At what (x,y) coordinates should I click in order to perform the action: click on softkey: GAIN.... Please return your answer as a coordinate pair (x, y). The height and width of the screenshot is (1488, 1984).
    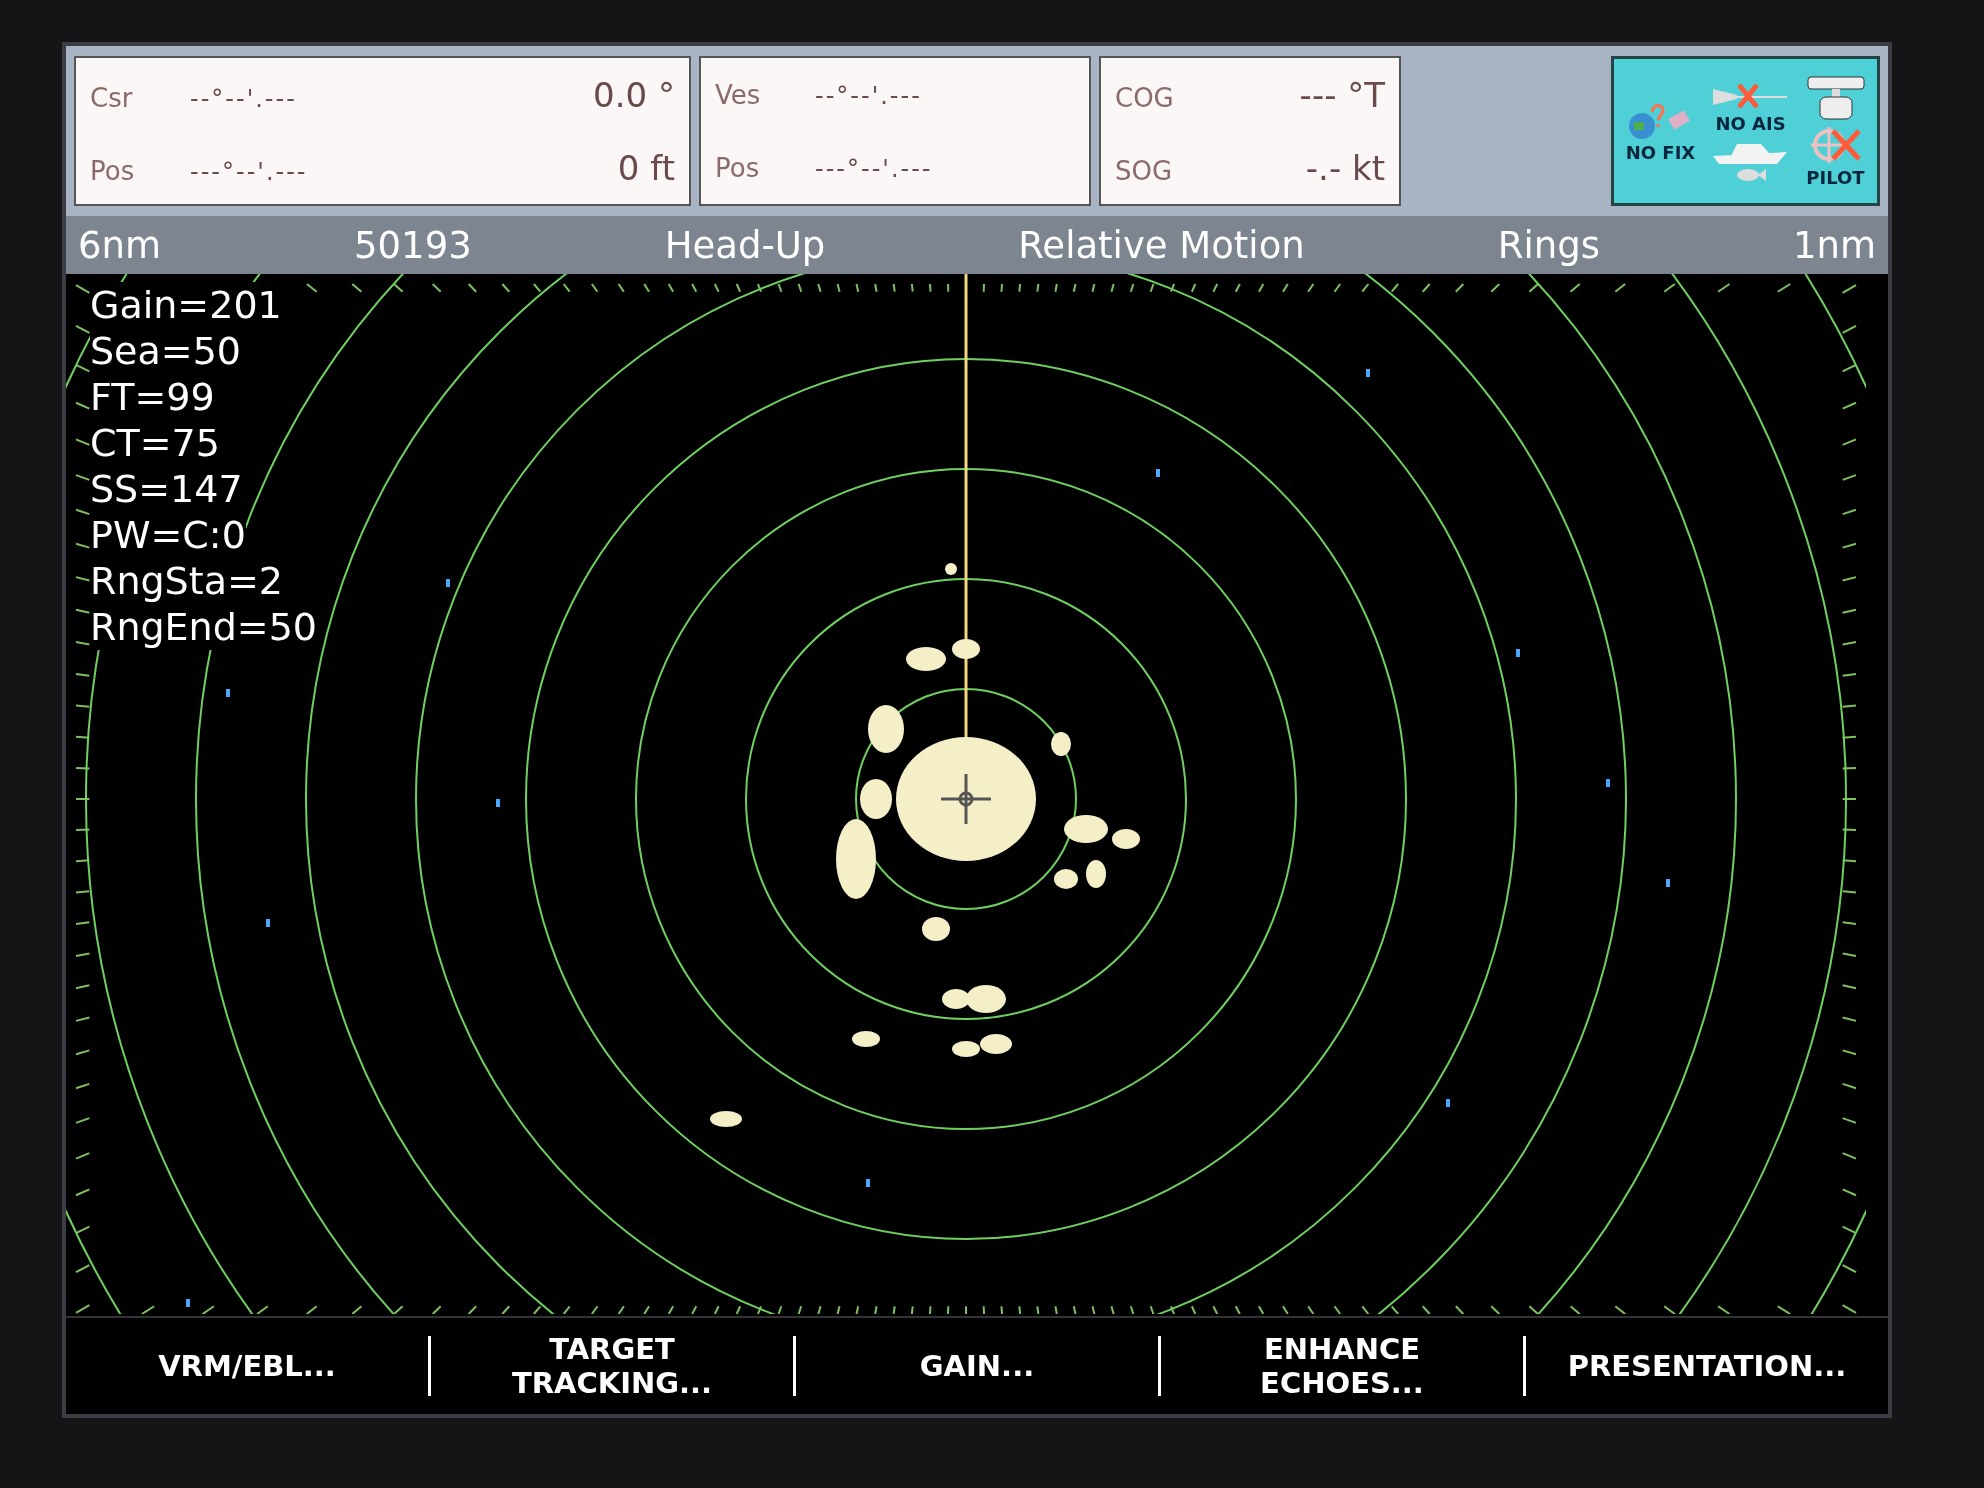
    Looking at the image, I should click on (977, 1366).